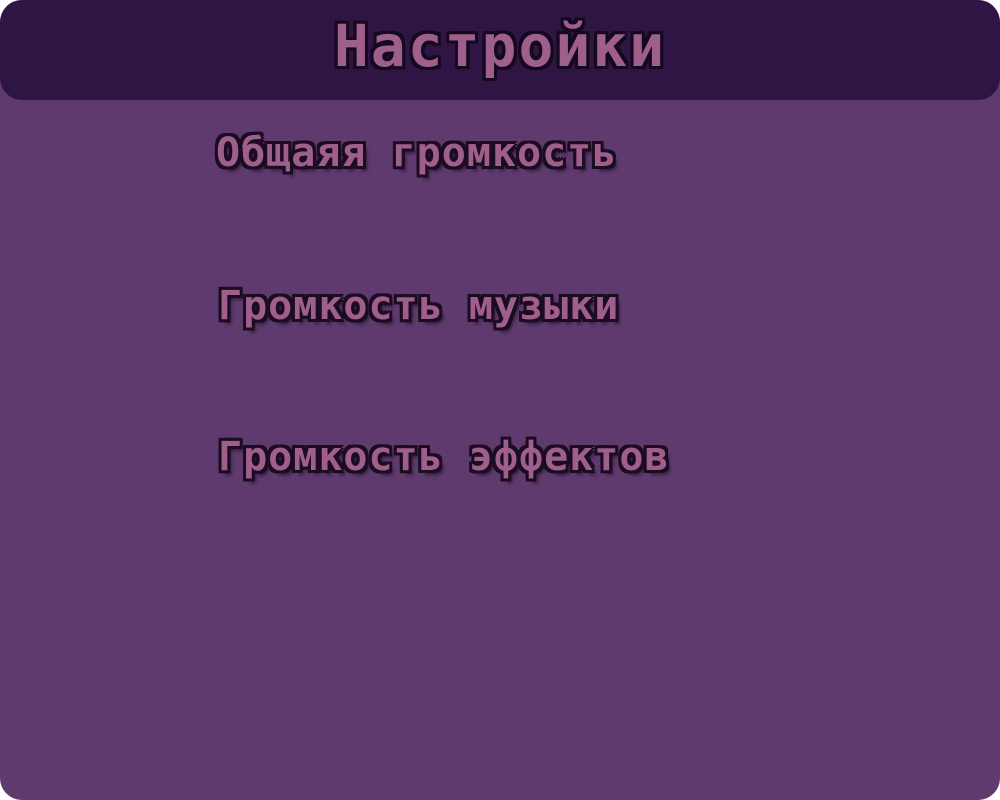 This screenshot has height=800, width=1000. I want to click on master-volume-label: Общаяя громкость, so click(417, 153).